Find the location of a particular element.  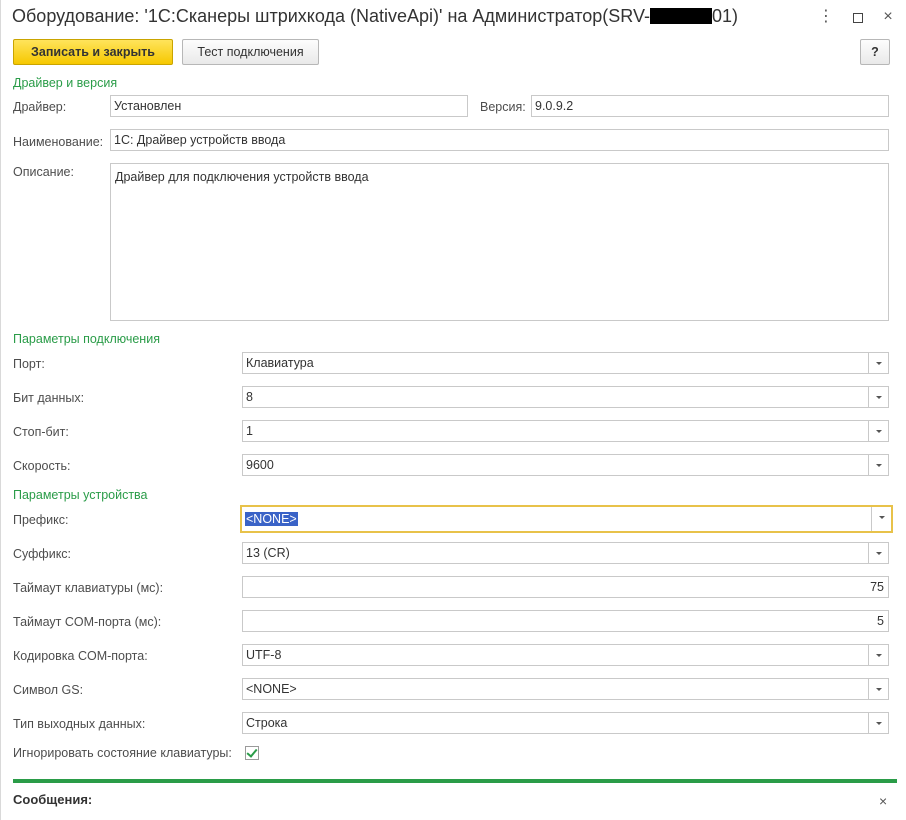

name-value: 1С: Драйвер устройств ввода is located at coordinates (200, 140).